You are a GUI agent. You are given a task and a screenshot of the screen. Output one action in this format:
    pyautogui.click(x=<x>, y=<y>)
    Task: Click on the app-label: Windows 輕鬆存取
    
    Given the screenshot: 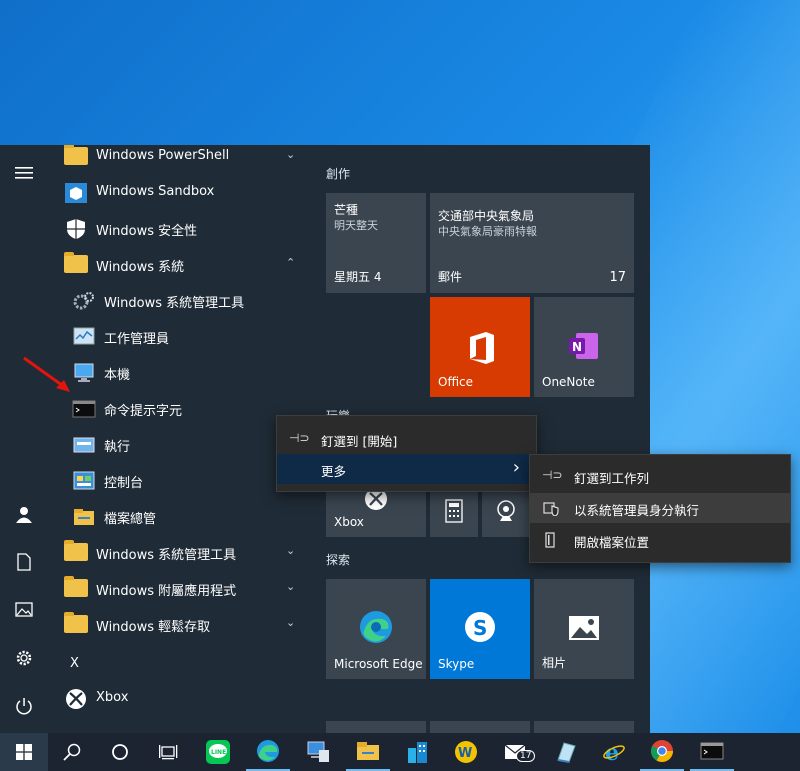 What is the action you would take?
    pyautogui.click(x=153, y=627)
    